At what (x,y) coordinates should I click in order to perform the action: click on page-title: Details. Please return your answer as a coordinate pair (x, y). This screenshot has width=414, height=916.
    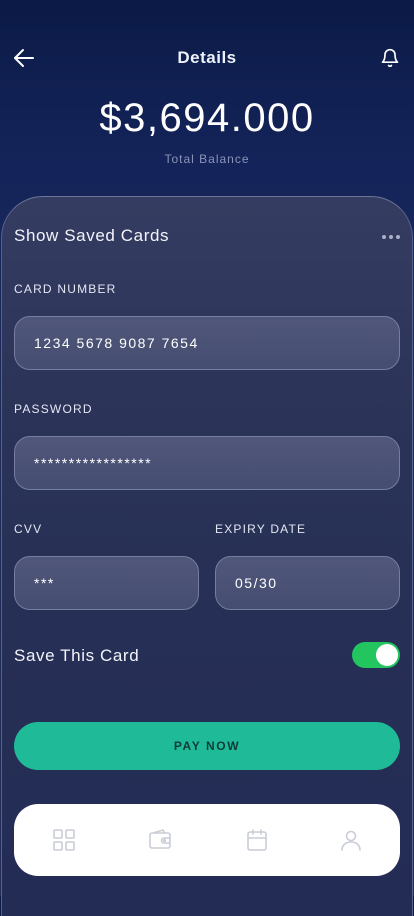
    Looking at the image, I should click on (207, 57).